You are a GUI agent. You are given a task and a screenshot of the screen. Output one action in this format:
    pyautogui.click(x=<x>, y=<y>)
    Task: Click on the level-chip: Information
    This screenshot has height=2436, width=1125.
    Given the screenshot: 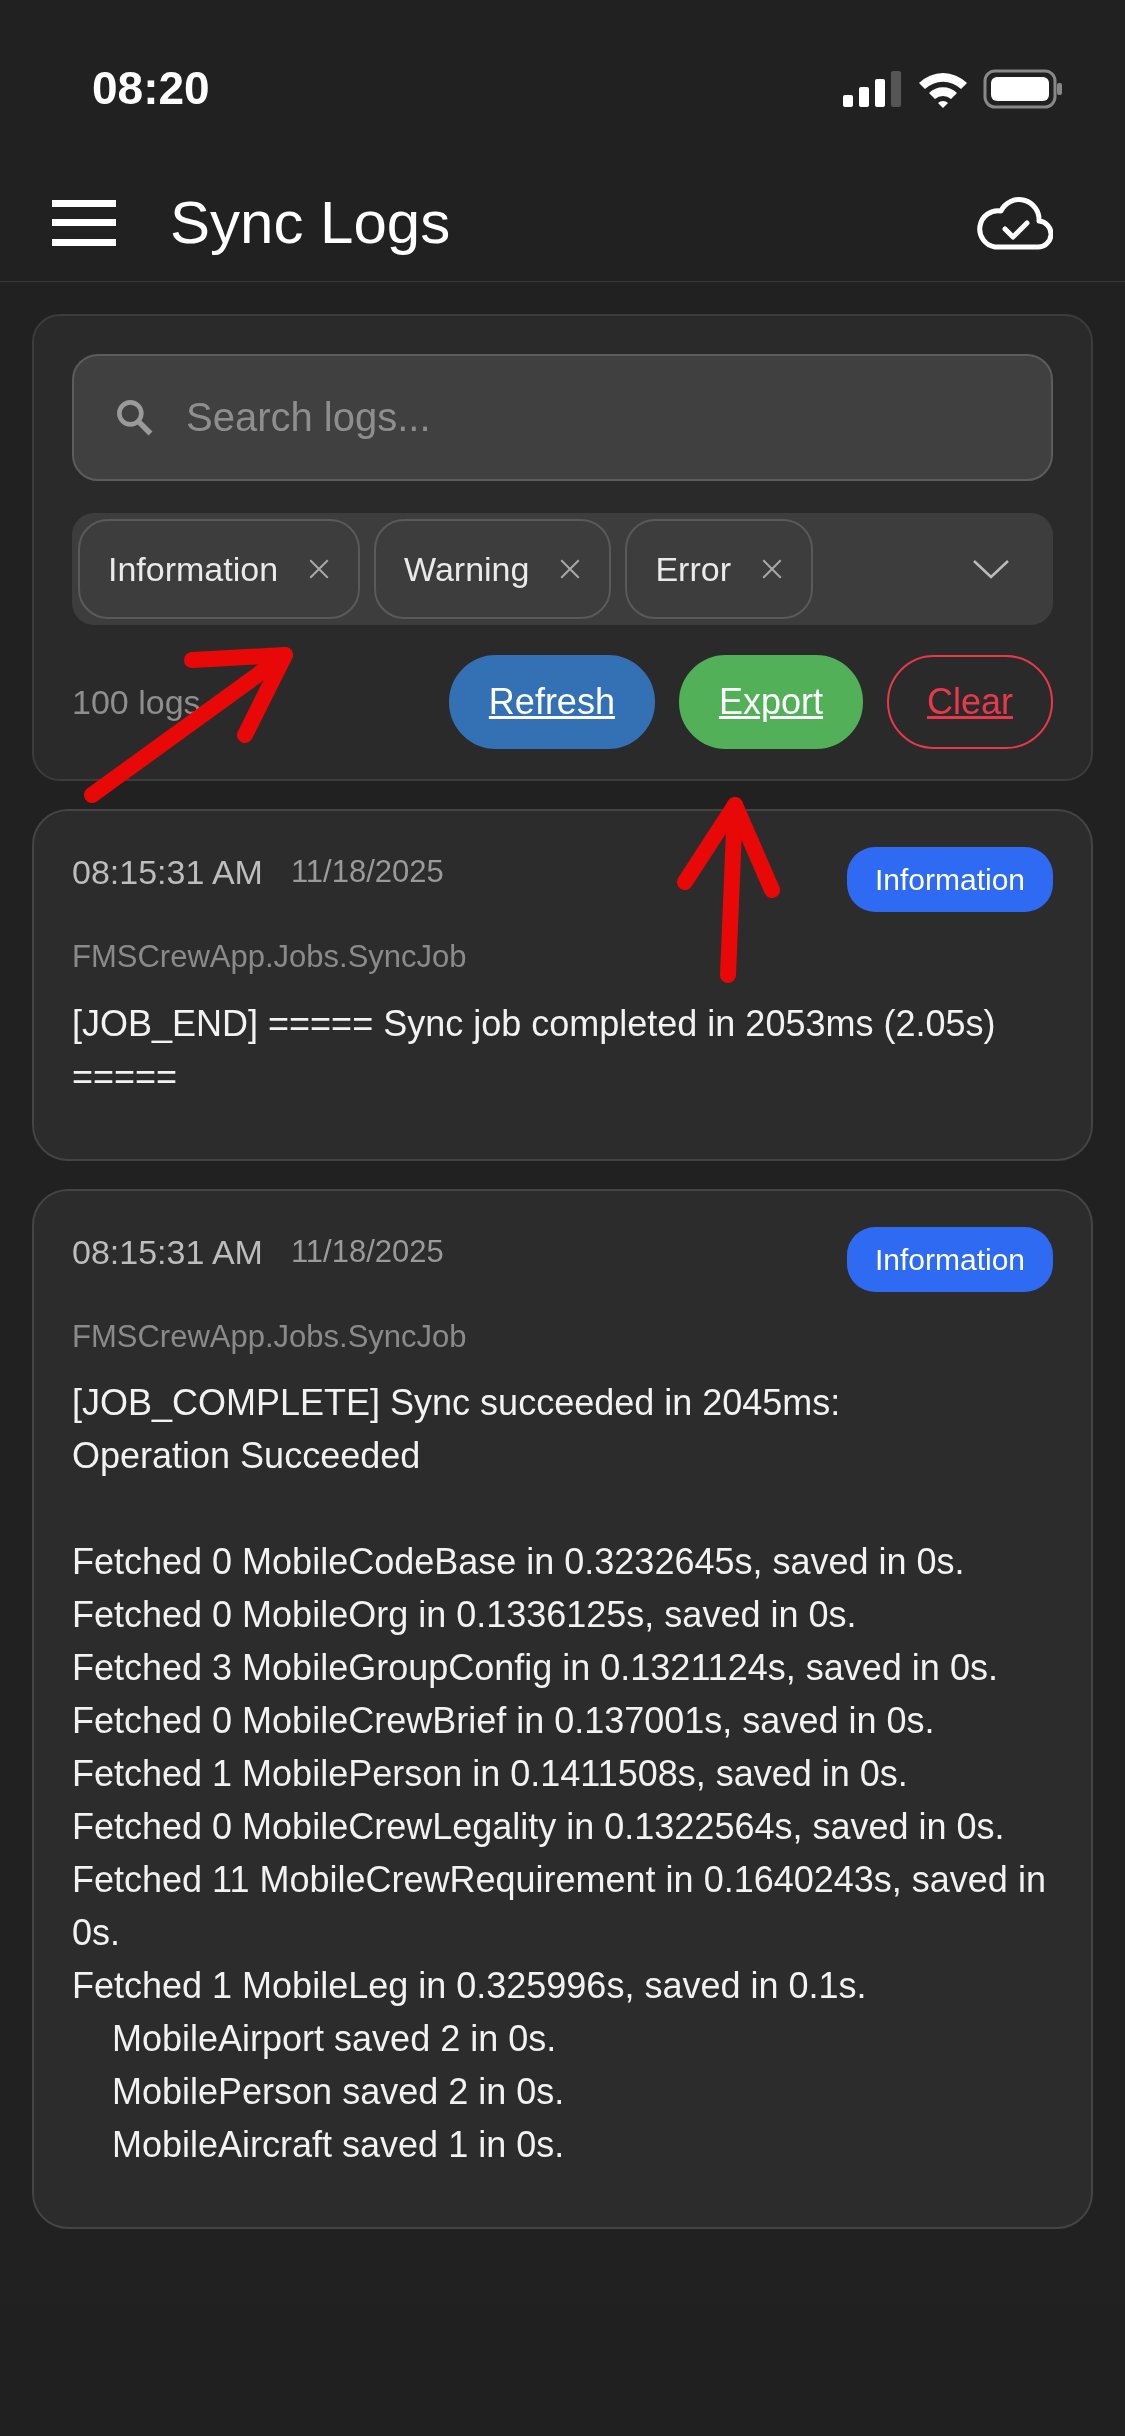 What is the action you would take?
    pyautogui.click(x=219, y=569)
    